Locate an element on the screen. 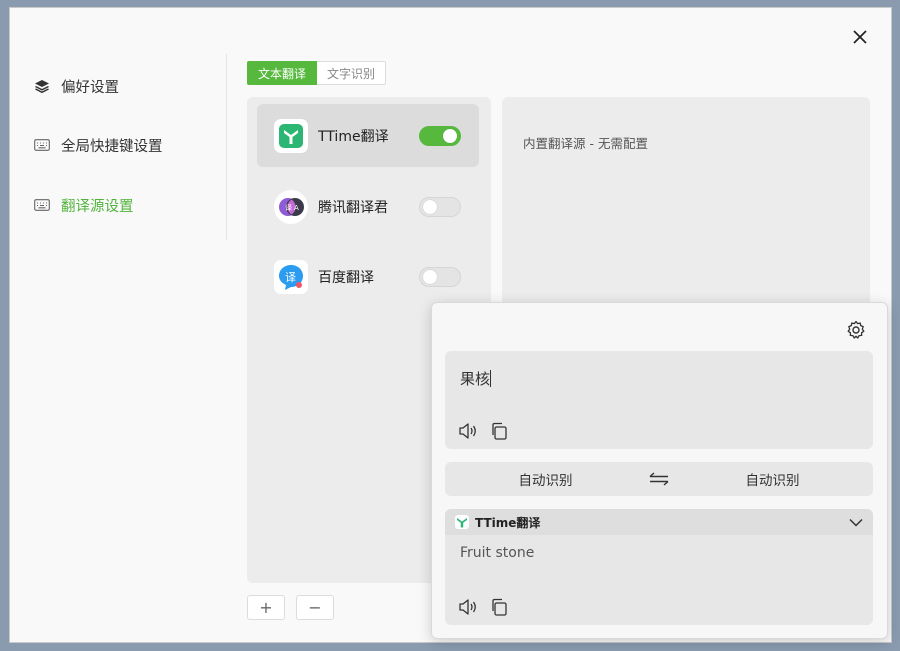 The image size is (900, 651). add-source-button: + is located at coordinates (266, 607).